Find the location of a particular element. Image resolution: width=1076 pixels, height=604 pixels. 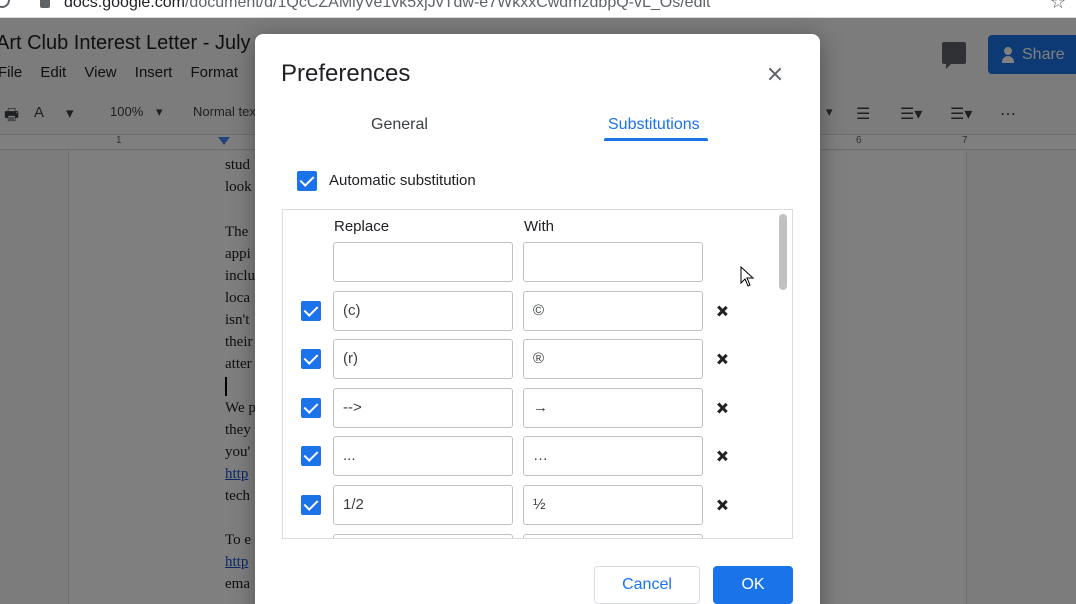

replace-field is located at coordinates (423, 536).